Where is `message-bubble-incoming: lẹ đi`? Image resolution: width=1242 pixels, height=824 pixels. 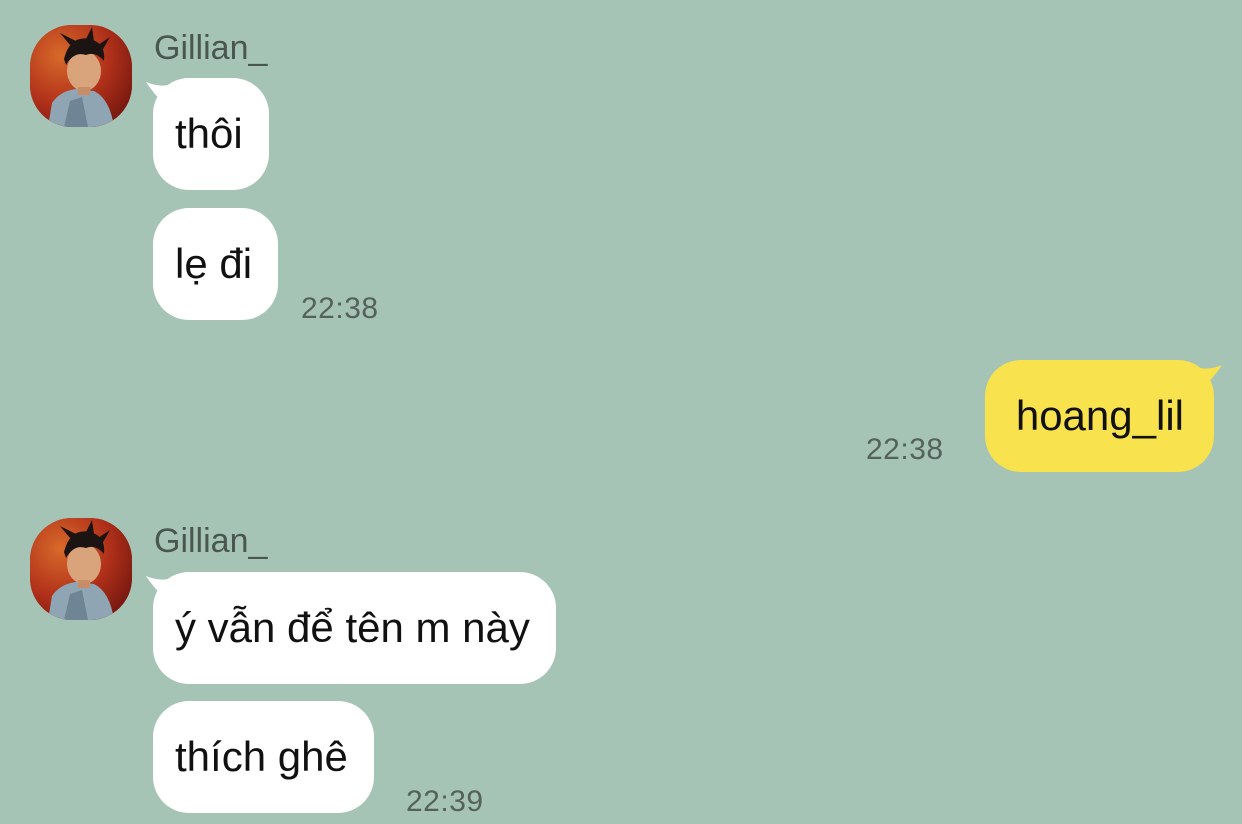 message-bubble-incoming: lẹ đi is located at coordinates (216, 264).